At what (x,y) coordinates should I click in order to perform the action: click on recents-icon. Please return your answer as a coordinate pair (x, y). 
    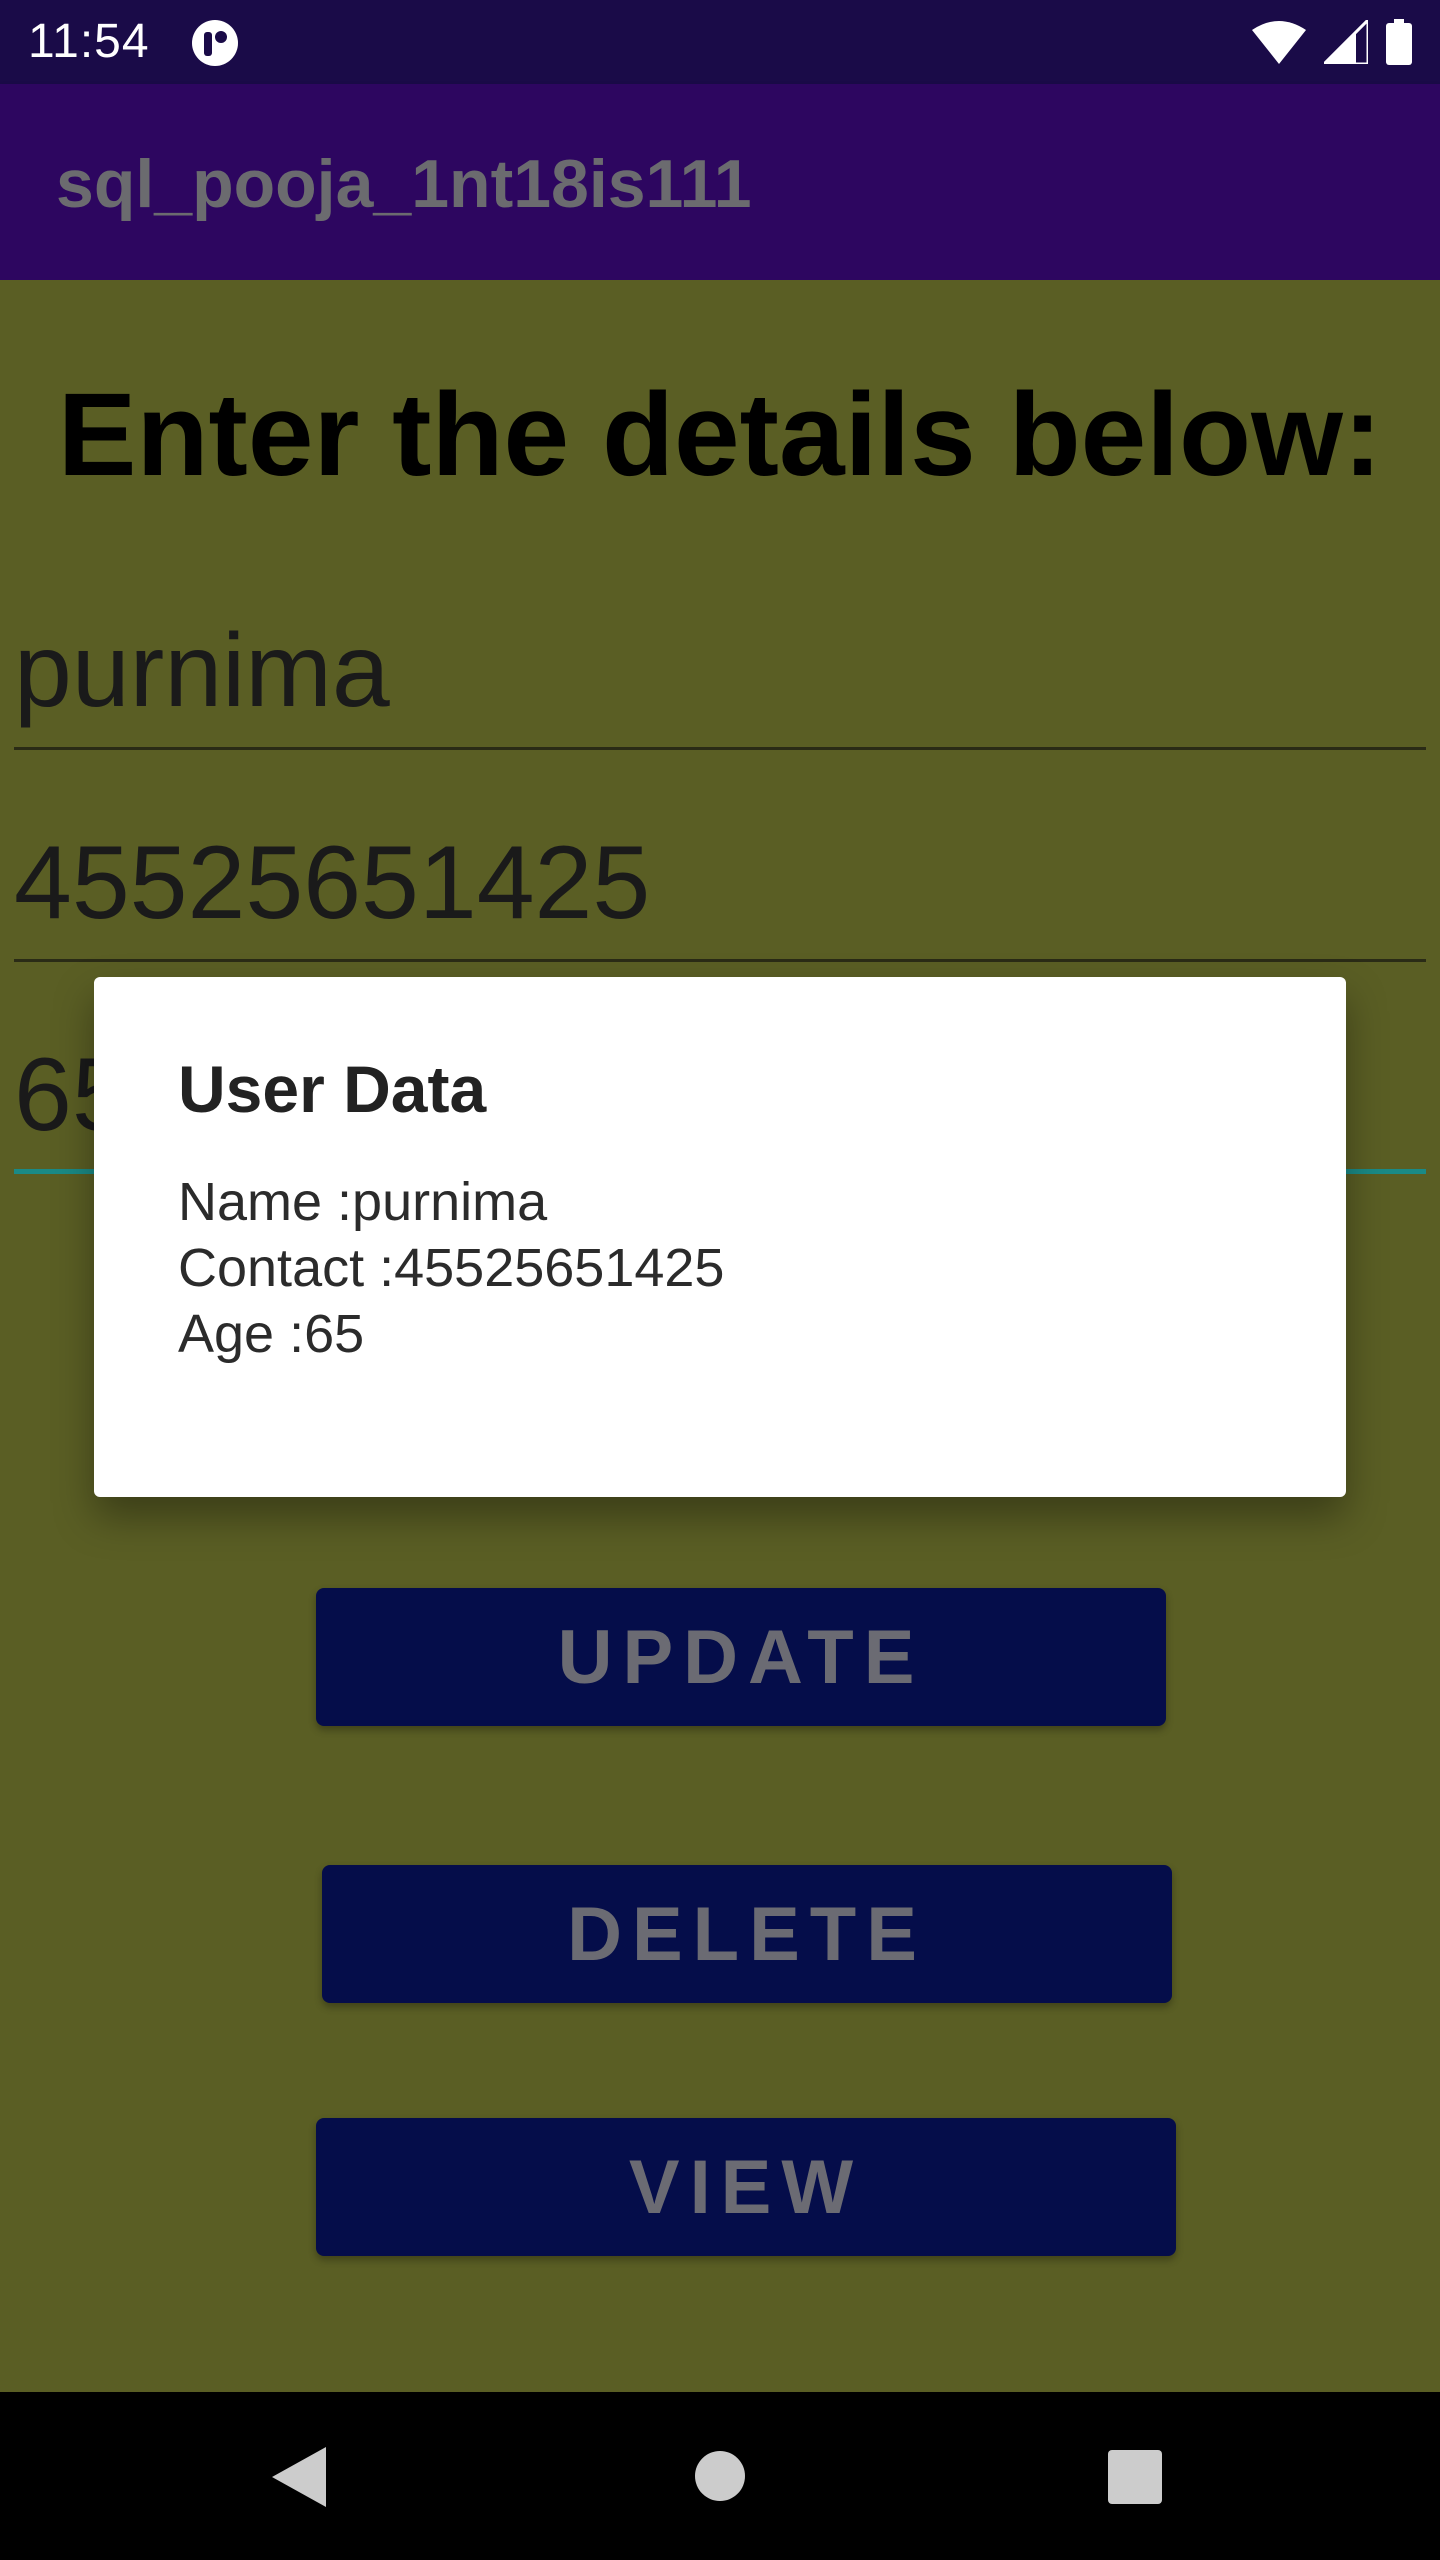
    Looking at the image, I should click on (1135, 2477).